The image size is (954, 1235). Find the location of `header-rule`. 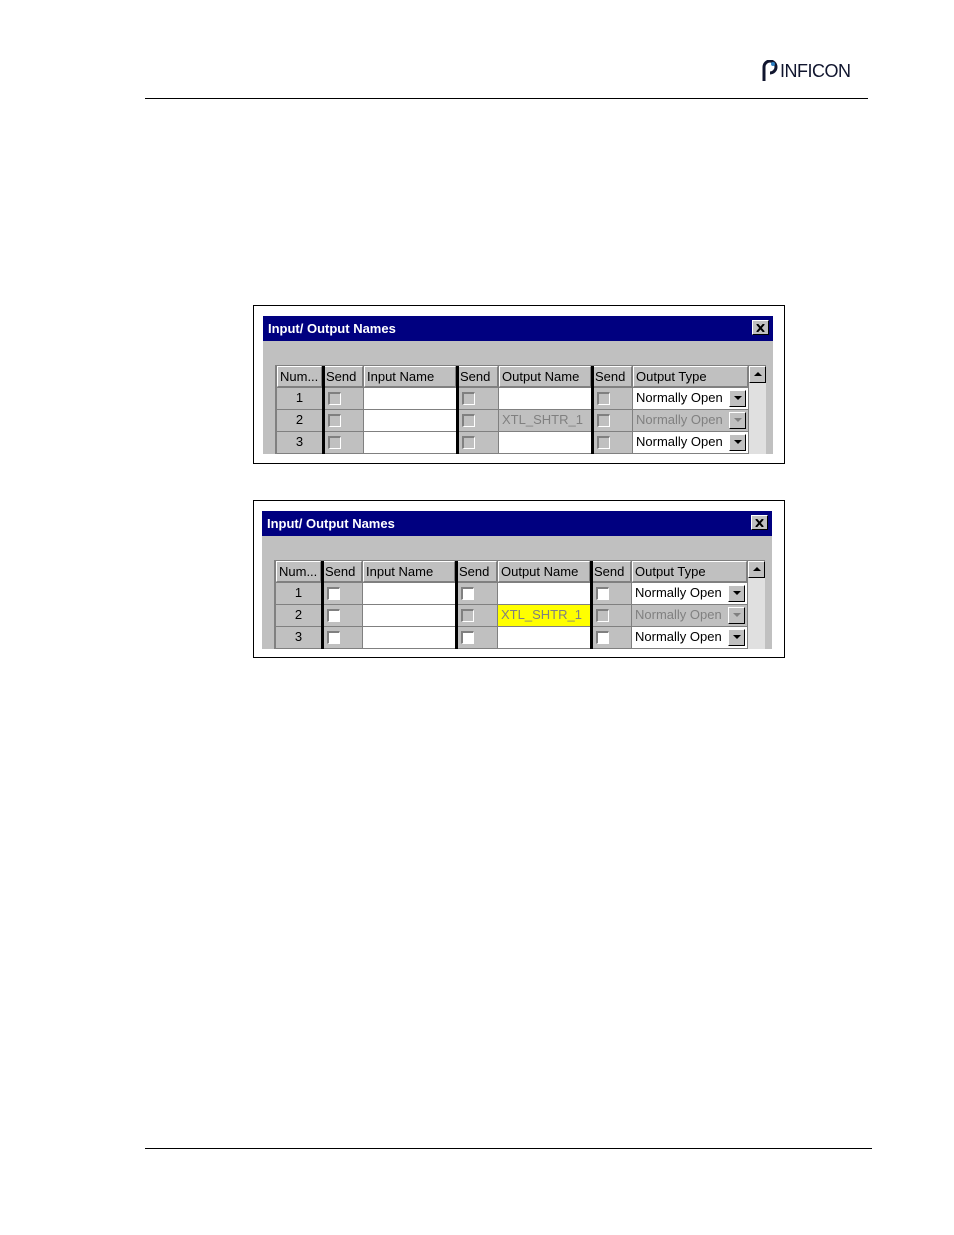

header-rule is located at coordinates (506, 98).